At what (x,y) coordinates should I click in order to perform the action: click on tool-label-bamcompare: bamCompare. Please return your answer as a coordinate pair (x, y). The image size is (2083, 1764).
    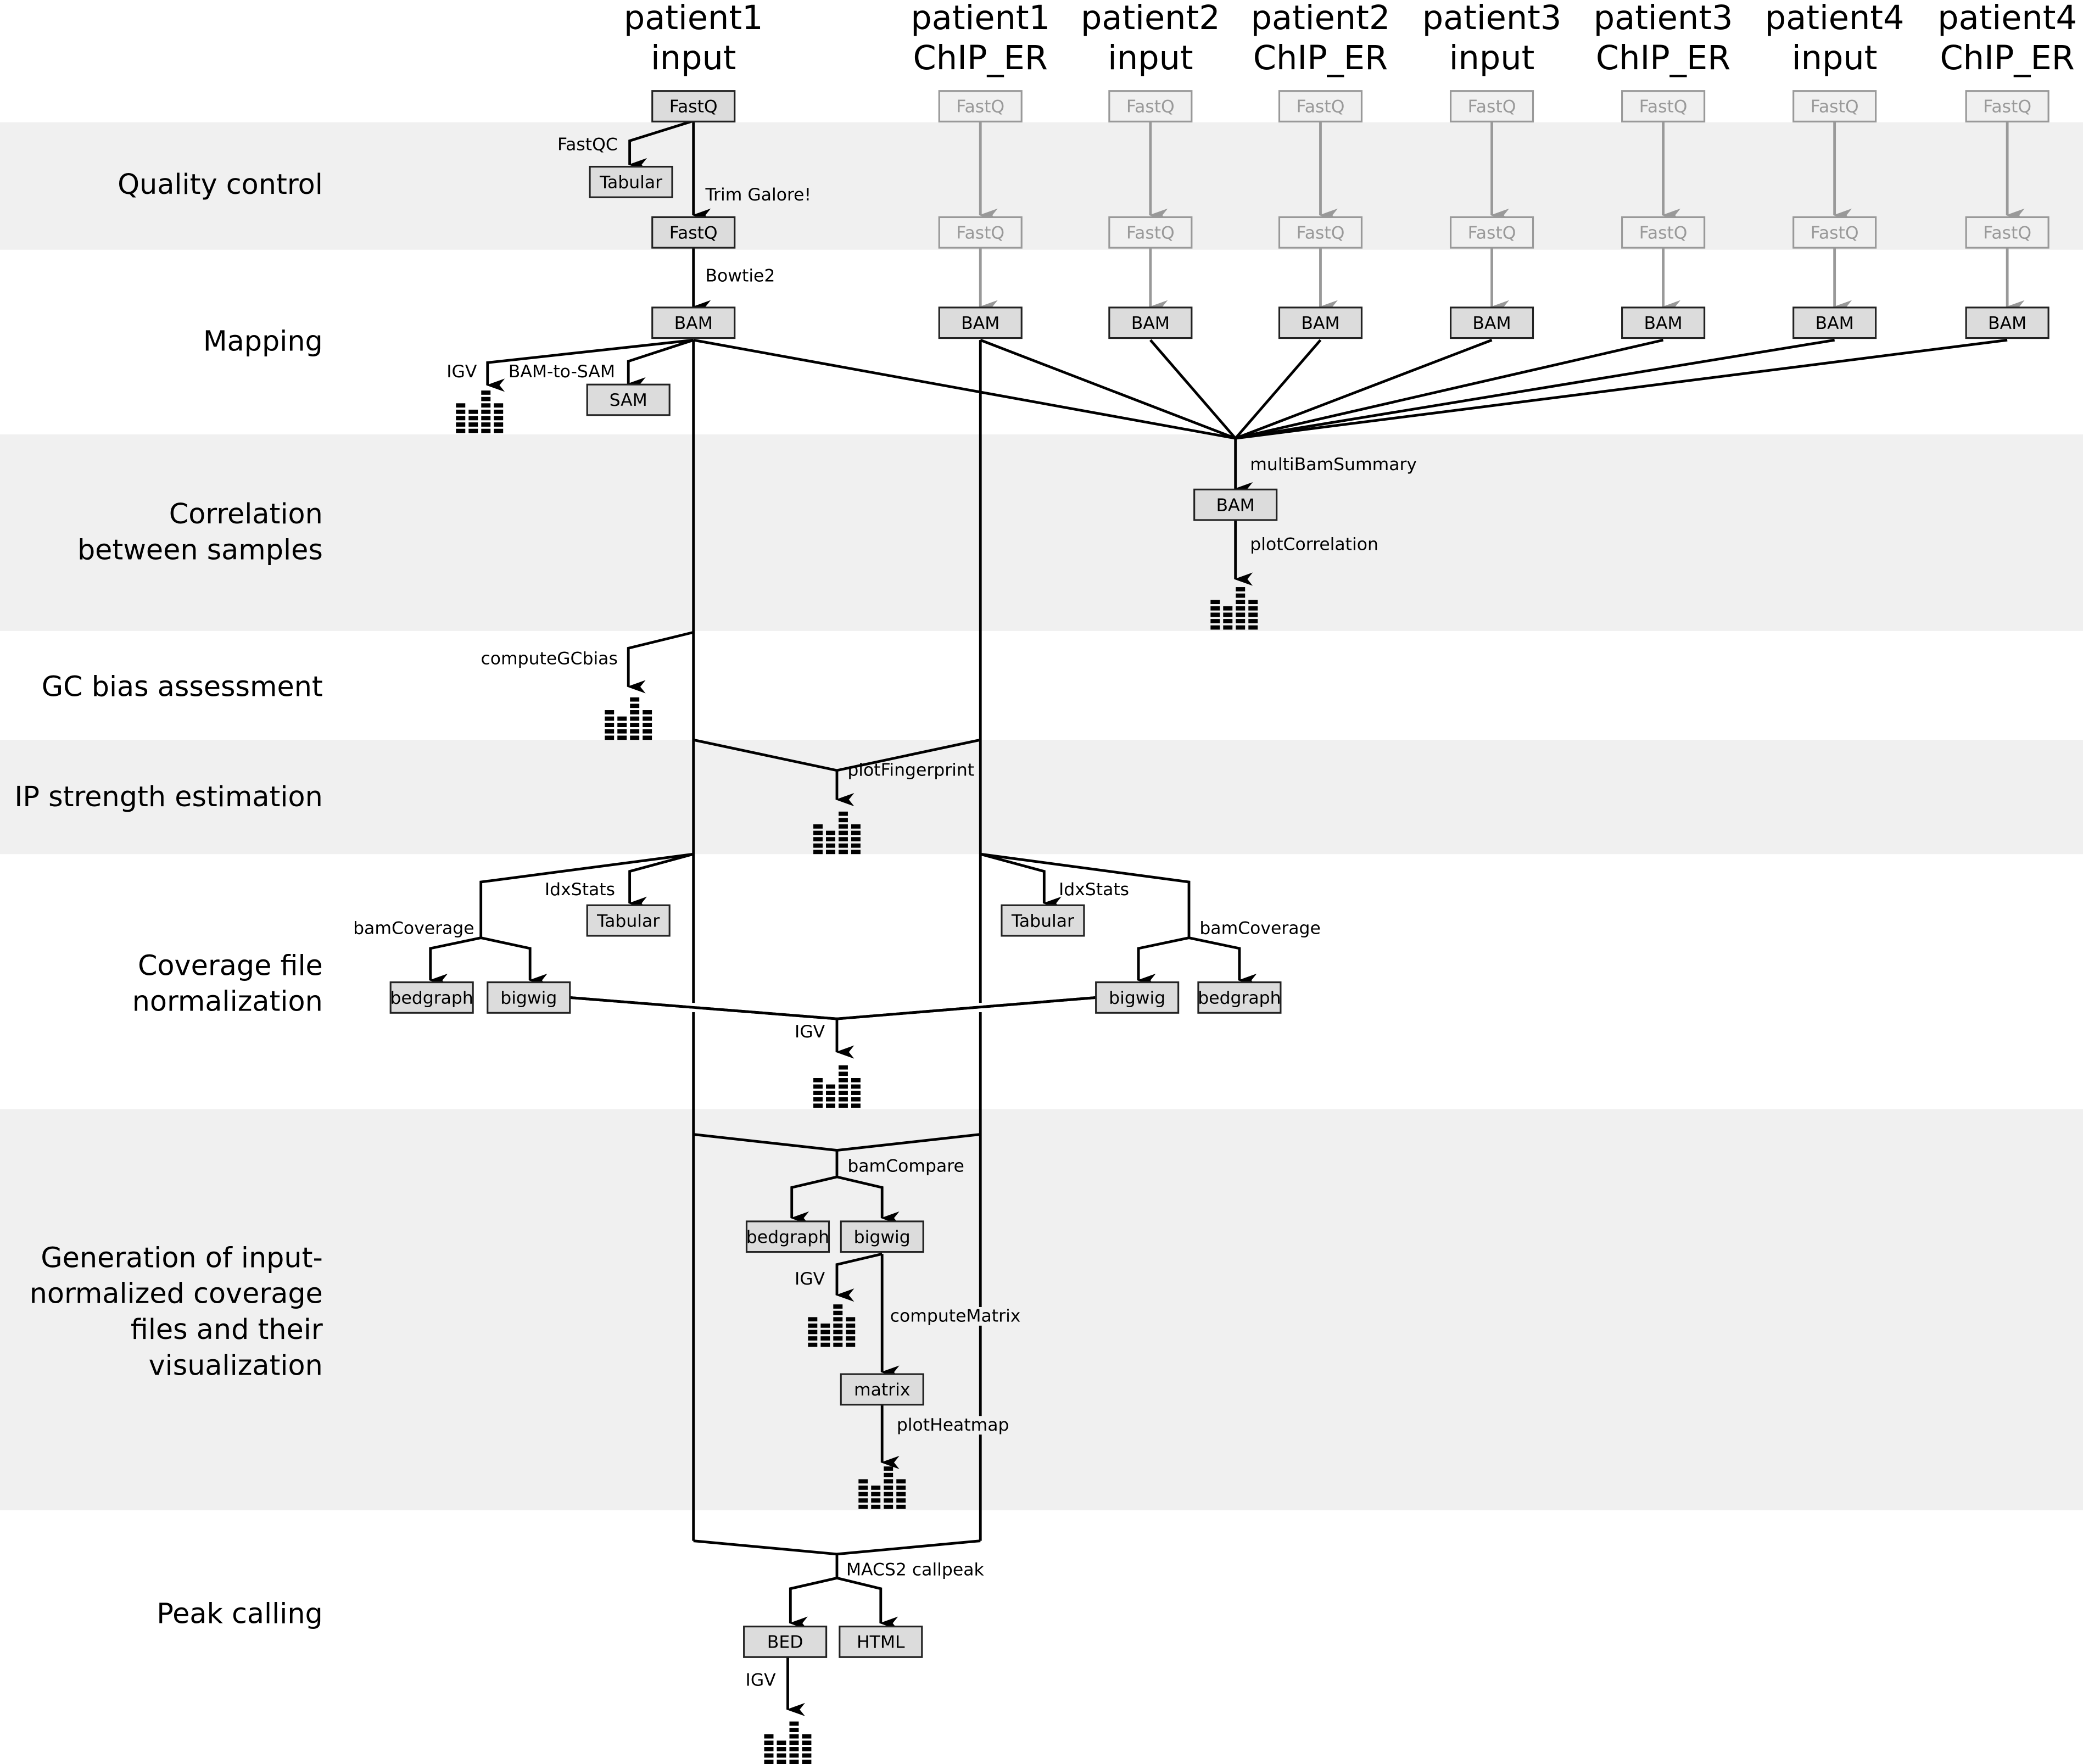
    Looking at the image, I should click on (905, 1166).